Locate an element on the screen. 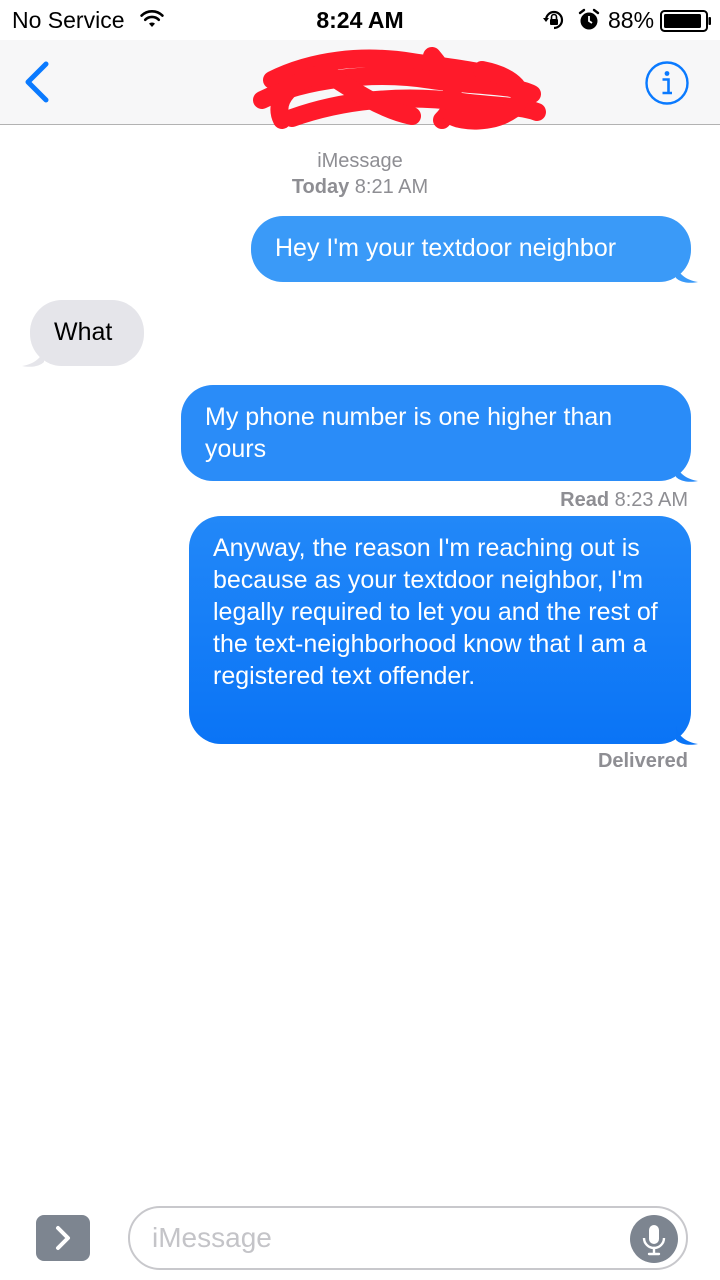 Image resolution: width=720 pixels, height=1280 pixels. chevron-right-icon is located at coordinates (63, 1238).